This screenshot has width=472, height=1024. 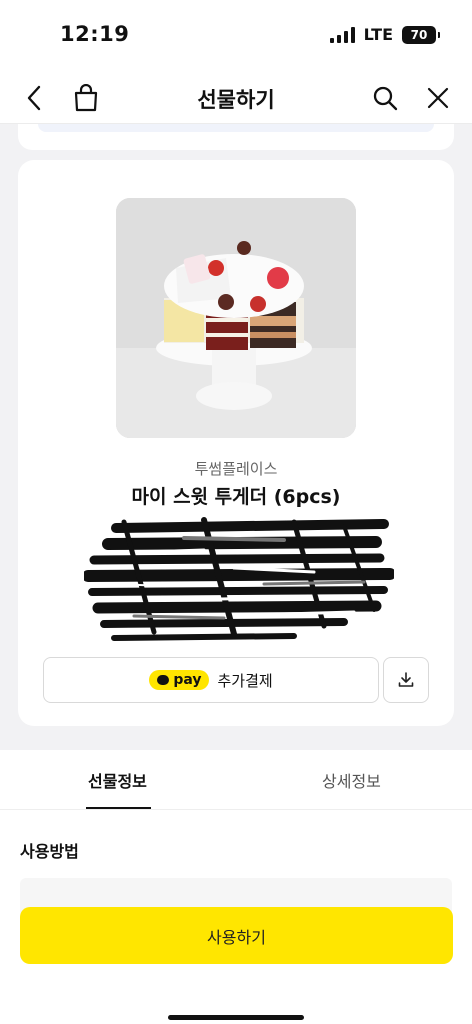 What do you see at coordinates (236, 137) in the screenshot?
I see `previous-card` at bounding box center [236, 137].